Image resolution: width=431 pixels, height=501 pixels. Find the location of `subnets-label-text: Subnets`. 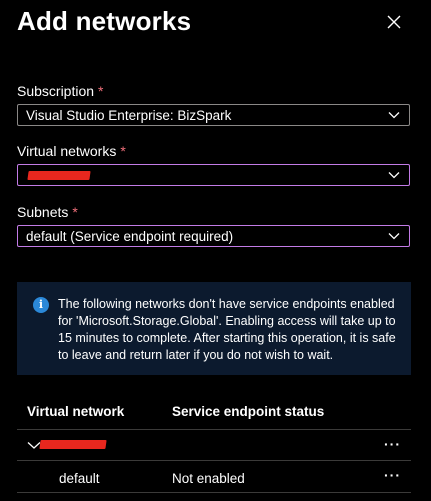

subnets-label-text: Subnets is located at coordinates (43, 212).